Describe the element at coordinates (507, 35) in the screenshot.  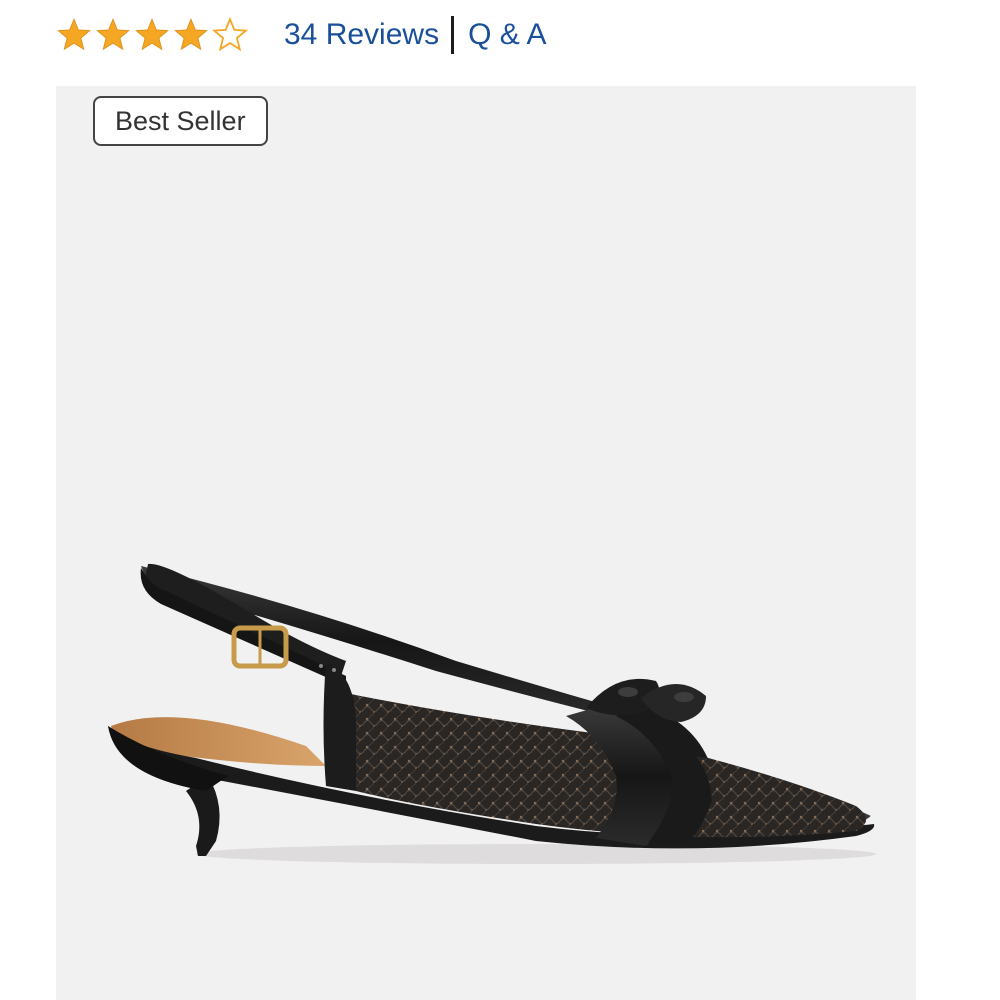
I see `qa-link: Q & A` at that location.